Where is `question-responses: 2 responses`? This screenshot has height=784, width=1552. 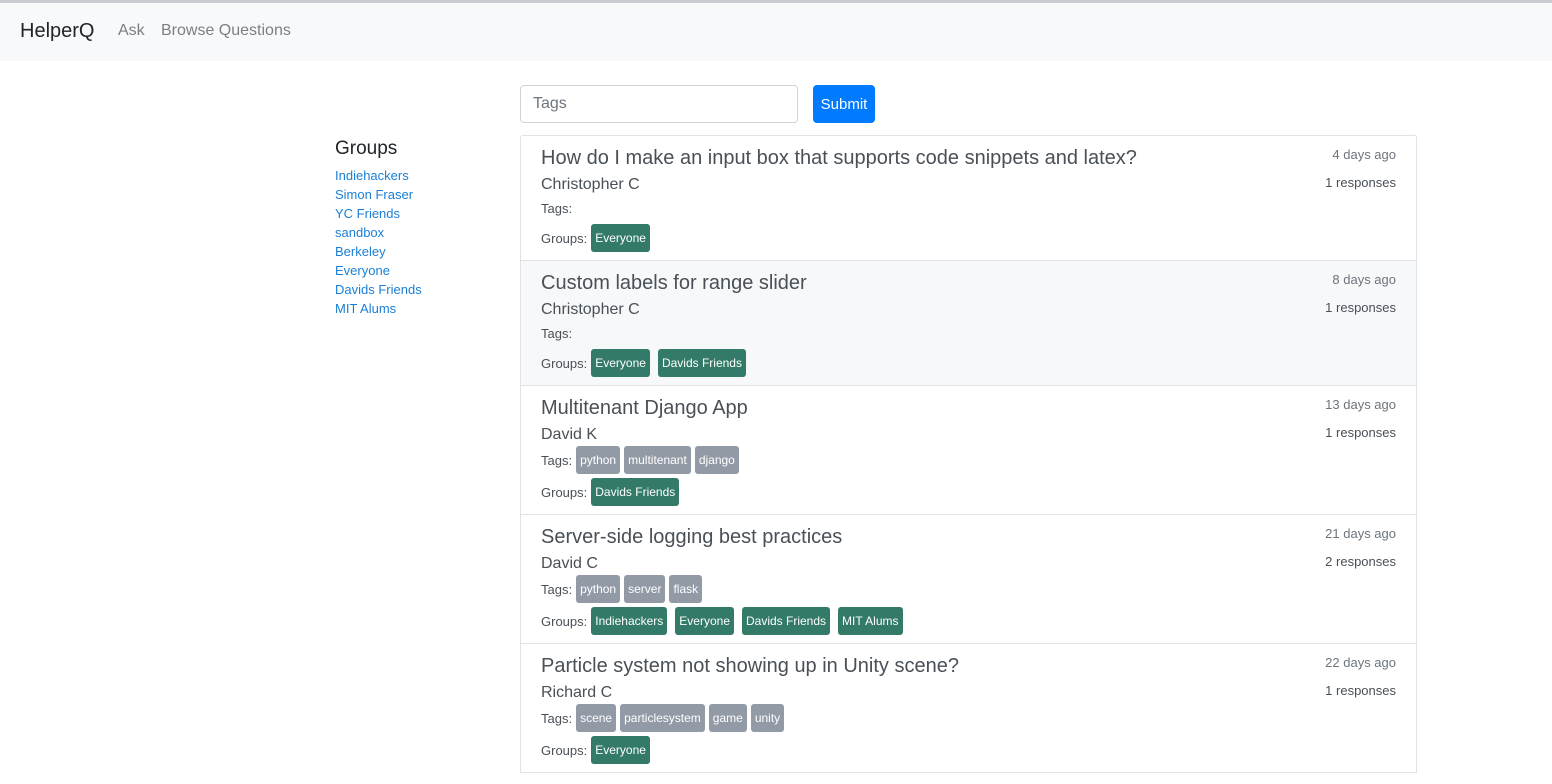
question-responses: 2 responses is located at coordinates (1360, 561).